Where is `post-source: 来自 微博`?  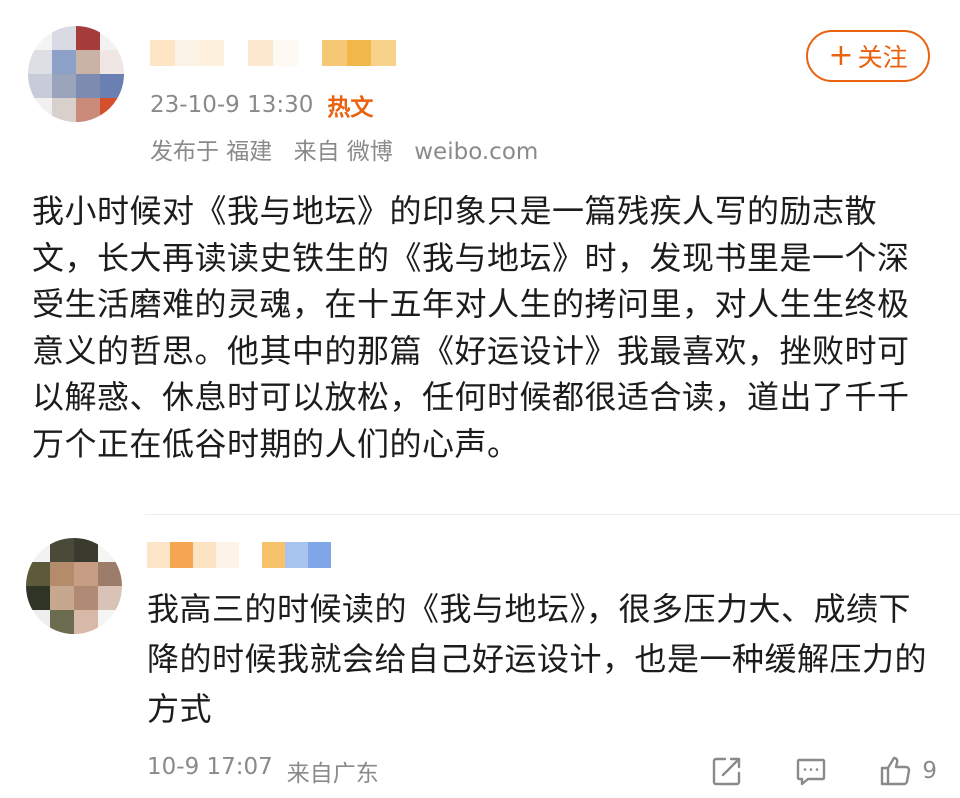
post-source: 来自 微博 is located at coordinates (343, 152).